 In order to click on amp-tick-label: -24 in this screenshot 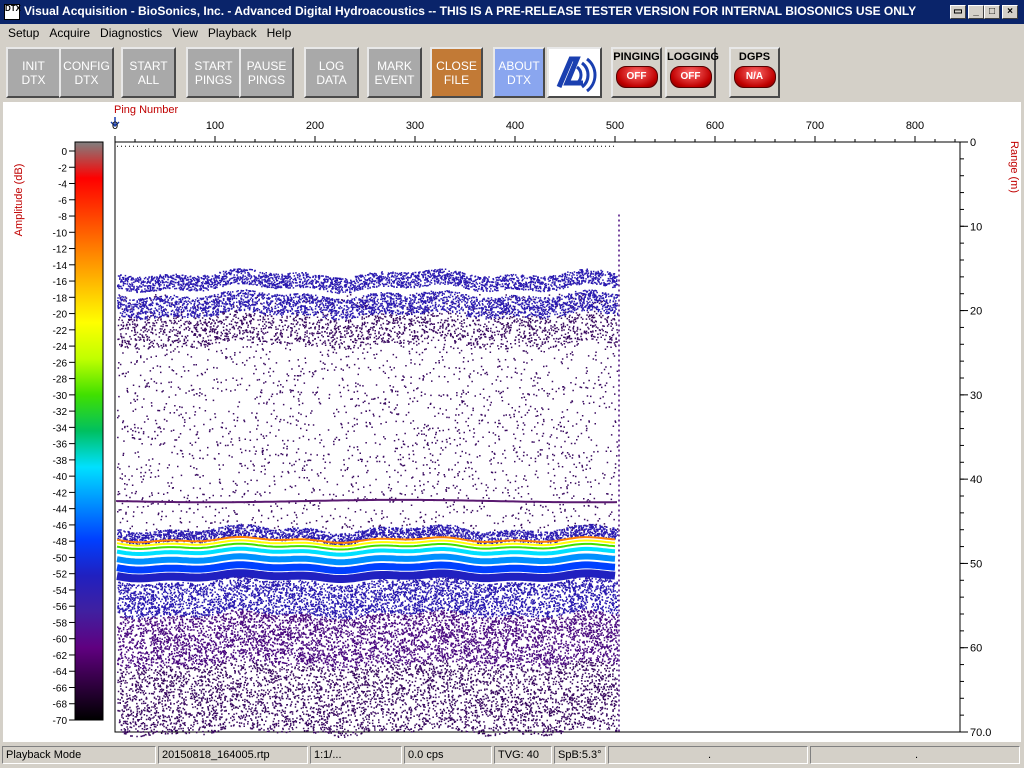, I will do `click(60, 347)`.